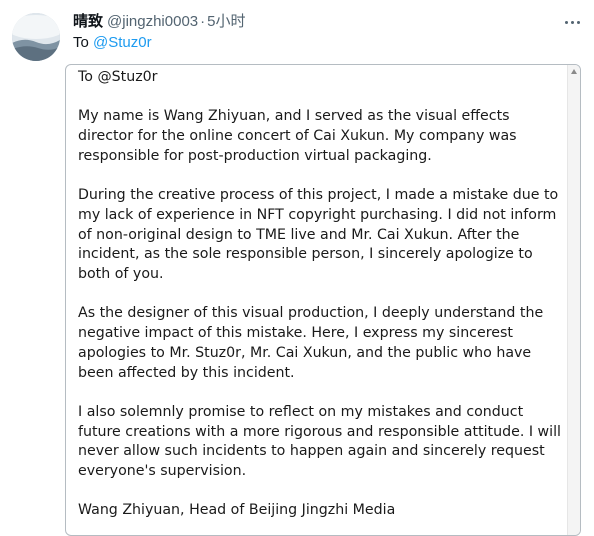  What do you see at coordinates (118, 77) in the screenshot?
I see `document-salutation: To @Stuz0r` at bounding box center [118, 77].